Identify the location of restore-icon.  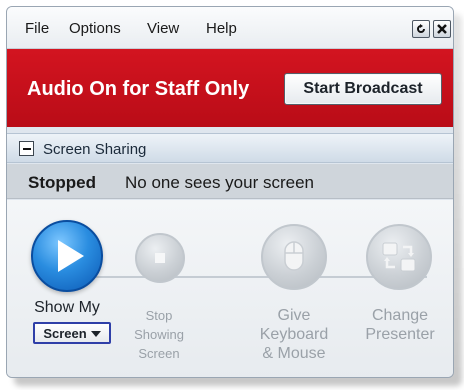
(421, 28).